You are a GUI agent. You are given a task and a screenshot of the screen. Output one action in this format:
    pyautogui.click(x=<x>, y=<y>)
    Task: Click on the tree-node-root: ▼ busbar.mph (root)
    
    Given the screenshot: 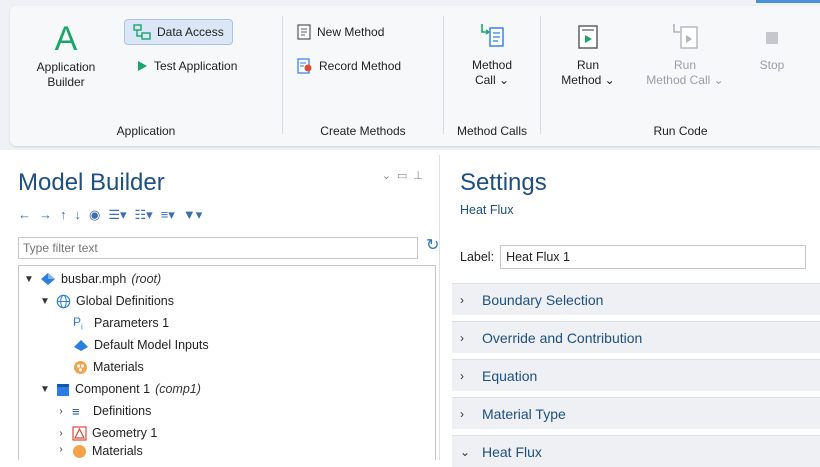 What is the action you would take?
    pyautogui.click(x=92, y=279)
    